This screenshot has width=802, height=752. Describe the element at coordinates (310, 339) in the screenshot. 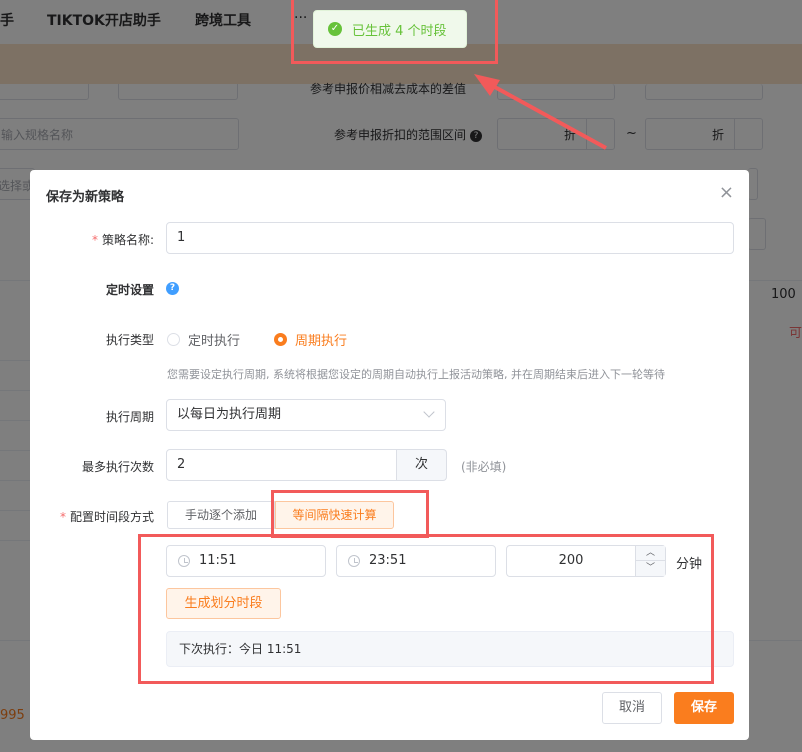

I see `radio-periodic: 周期执行` at that location.